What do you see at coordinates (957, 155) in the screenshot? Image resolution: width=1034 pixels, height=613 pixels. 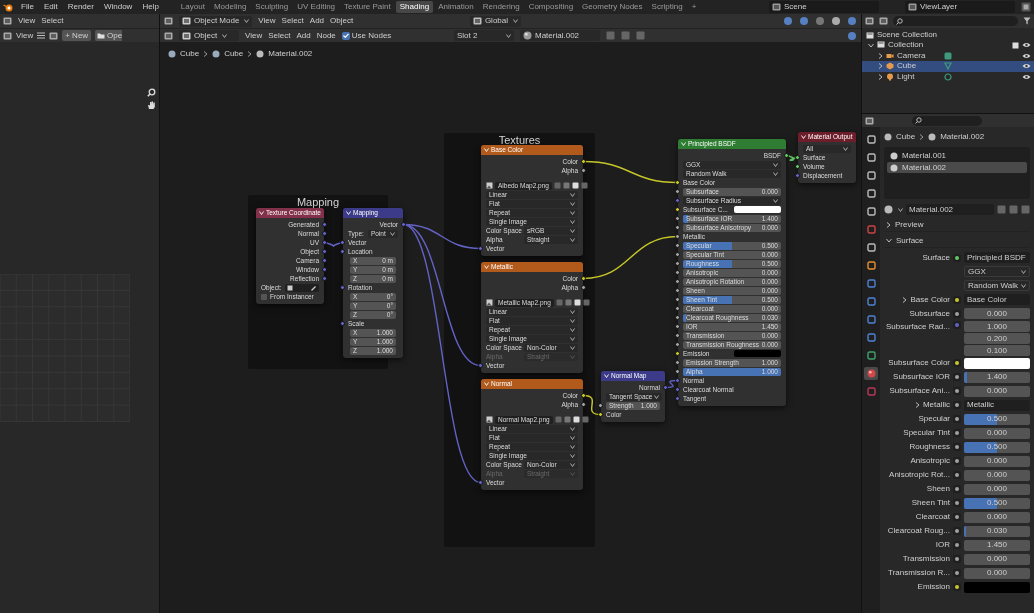 I see `material-slot: Material.001` at bounding box center [957, 155].